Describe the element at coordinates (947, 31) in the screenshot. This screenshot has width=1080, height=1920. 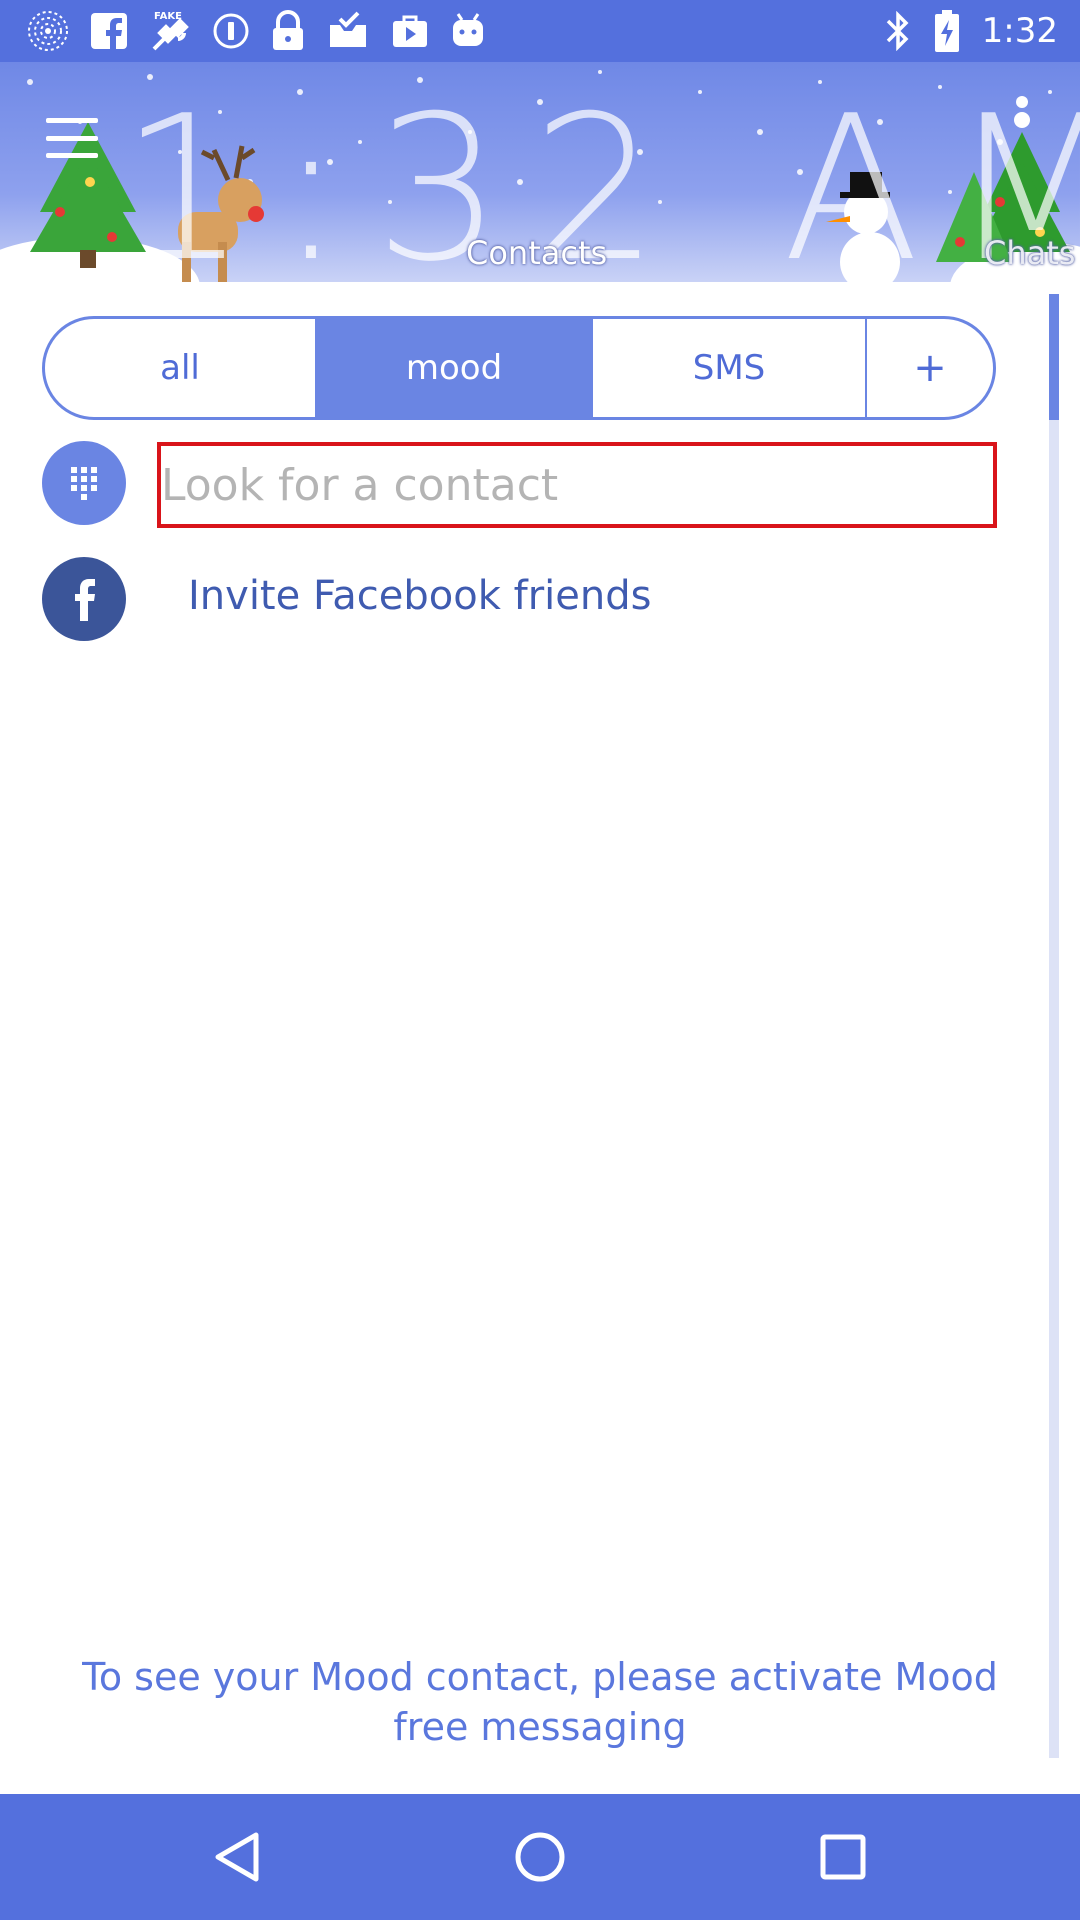
I see `battery-charging-icon` at that location.